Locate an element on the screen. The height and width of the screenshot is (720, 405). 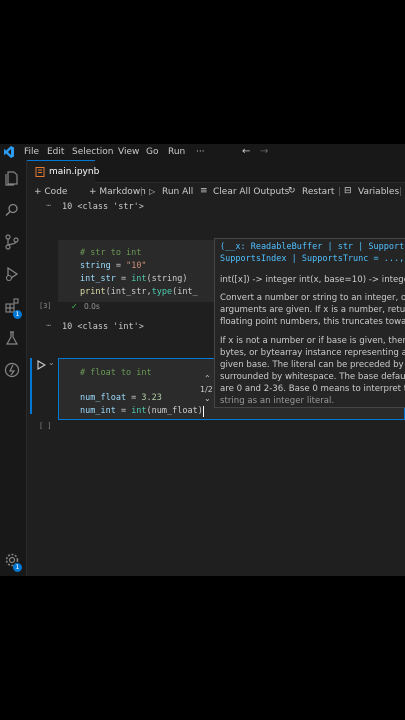
settings-badge: 1 is located at coordinates (17, 567).